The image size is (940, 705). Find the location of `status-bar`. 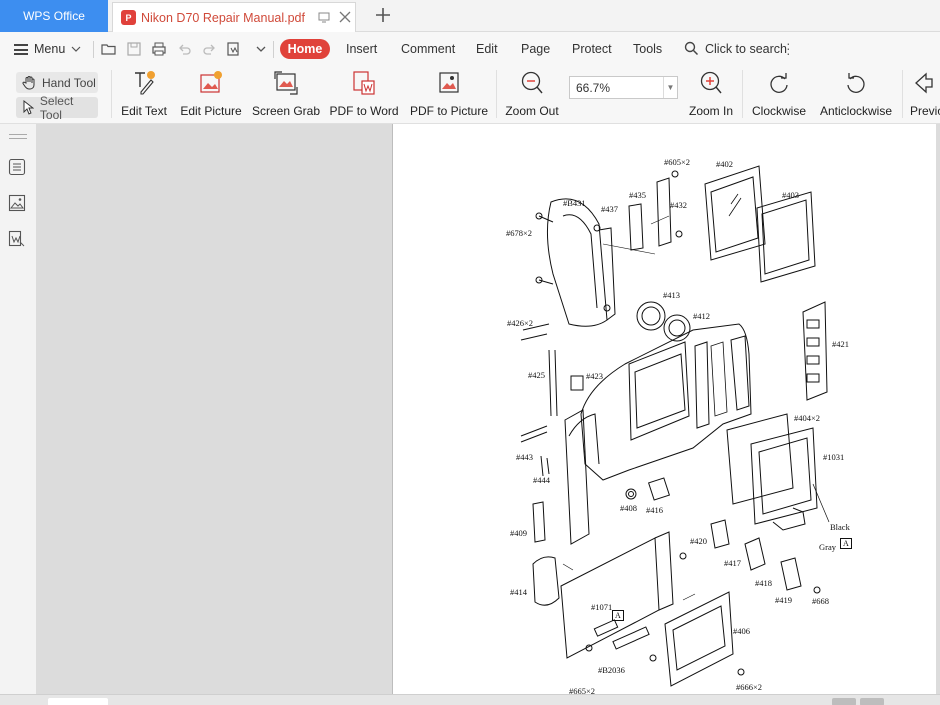

status-bar is located at coordinates (470, 699).